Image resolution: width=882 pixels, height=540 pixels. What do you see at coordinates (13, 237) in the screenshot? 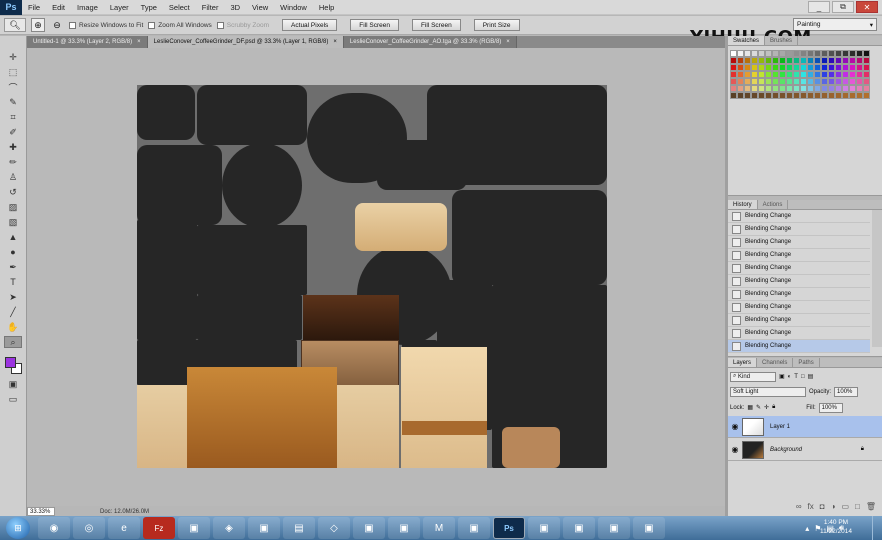
I see `blur-tool-icon: ▲` at bounding box center [13, 237].